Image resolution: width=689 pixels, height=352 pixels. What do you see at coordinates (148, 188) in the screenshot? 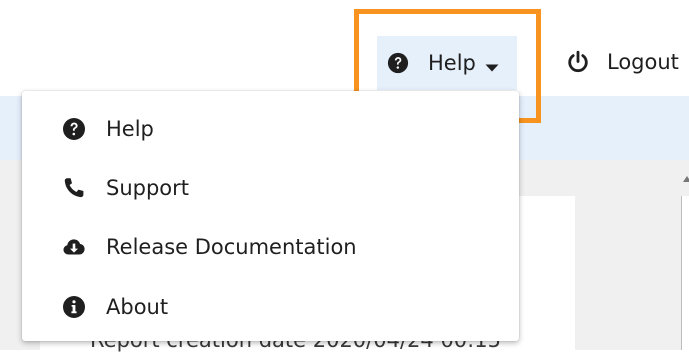
I see `menu-item-label: Support` at bounding box center [148, 188].